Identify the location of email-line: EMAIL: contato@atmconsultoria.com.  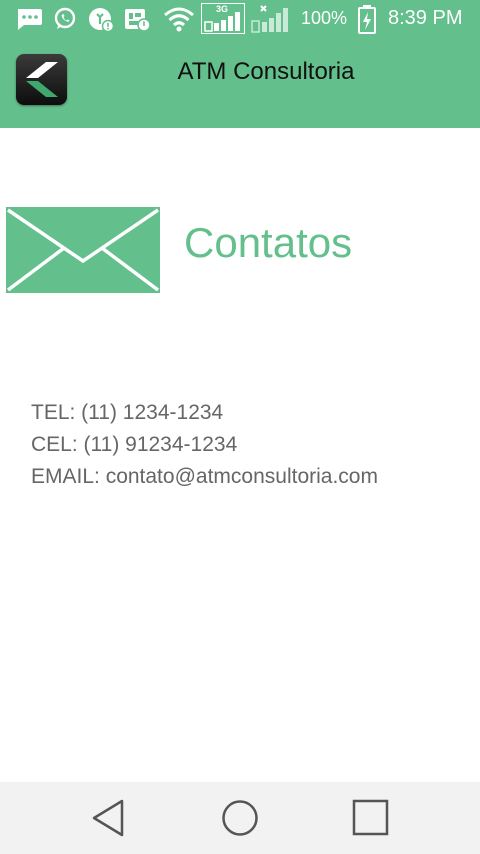
(204, 476).